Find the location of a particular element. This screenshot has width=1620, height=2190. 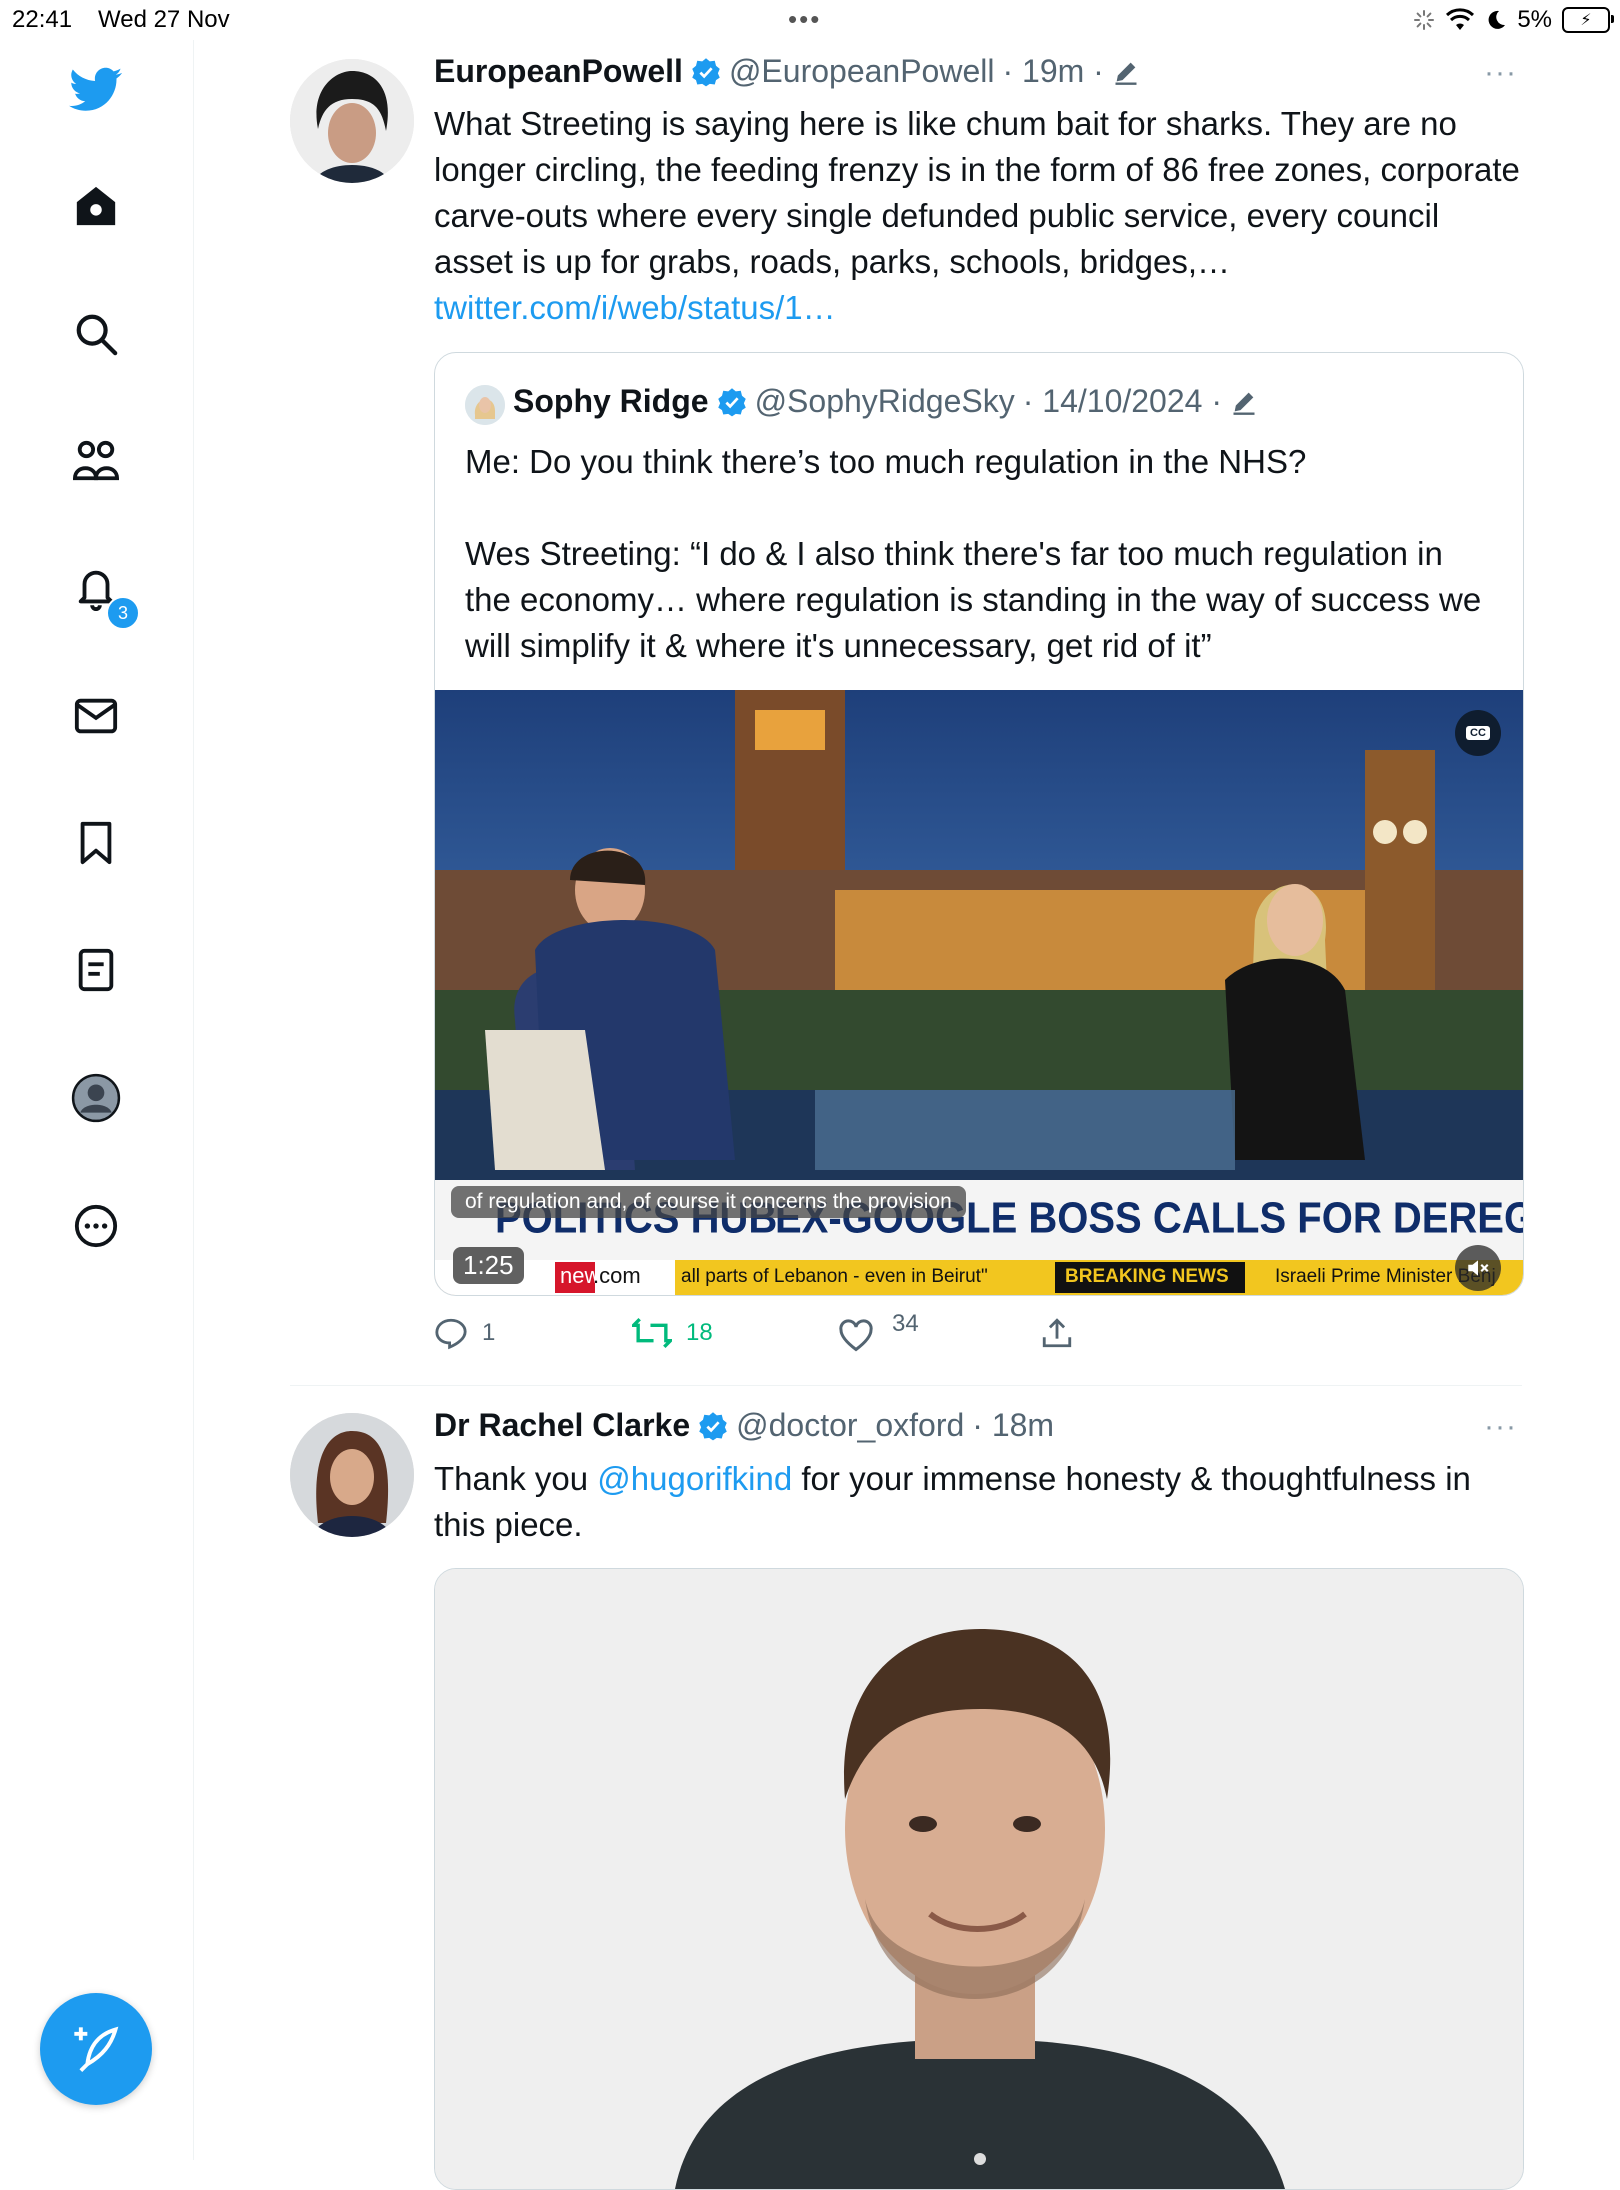

share-icon is located at coordinates (1057, 1333).